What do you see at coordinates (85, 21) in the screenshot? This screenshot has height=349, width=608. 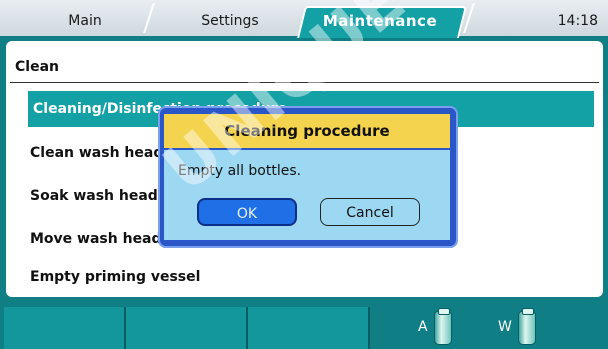 I see `tab-main: Main` at bounding box center [85, 21].